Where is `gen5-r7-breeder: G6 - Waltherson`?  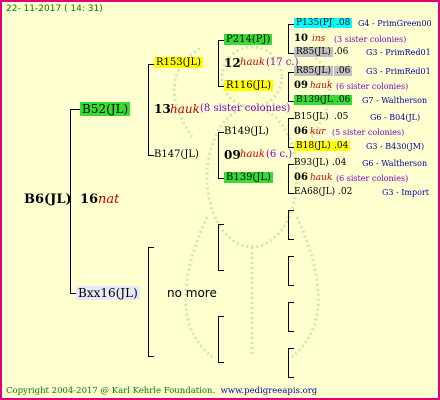 gen5-r7-breeder: G6 - Waltherson is located at coordinates (395, 163).